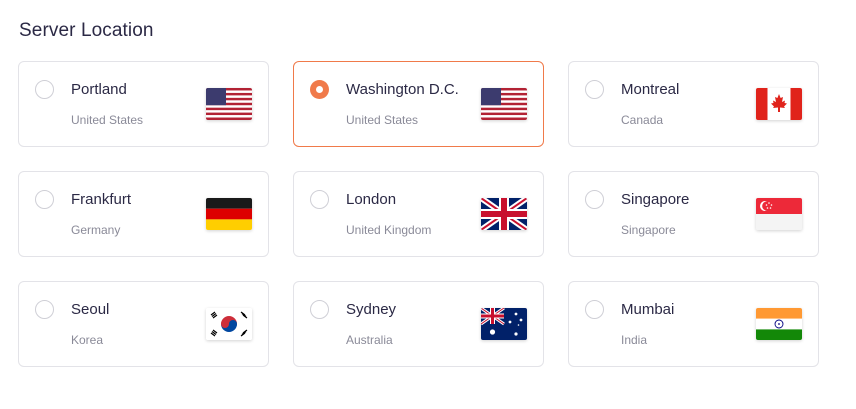 This screenshot has height=409, width=856. What do you see at coordinates (648, 230) in the screenshot?
I see `country-label: Singapore` at bounding box center [648, 230].